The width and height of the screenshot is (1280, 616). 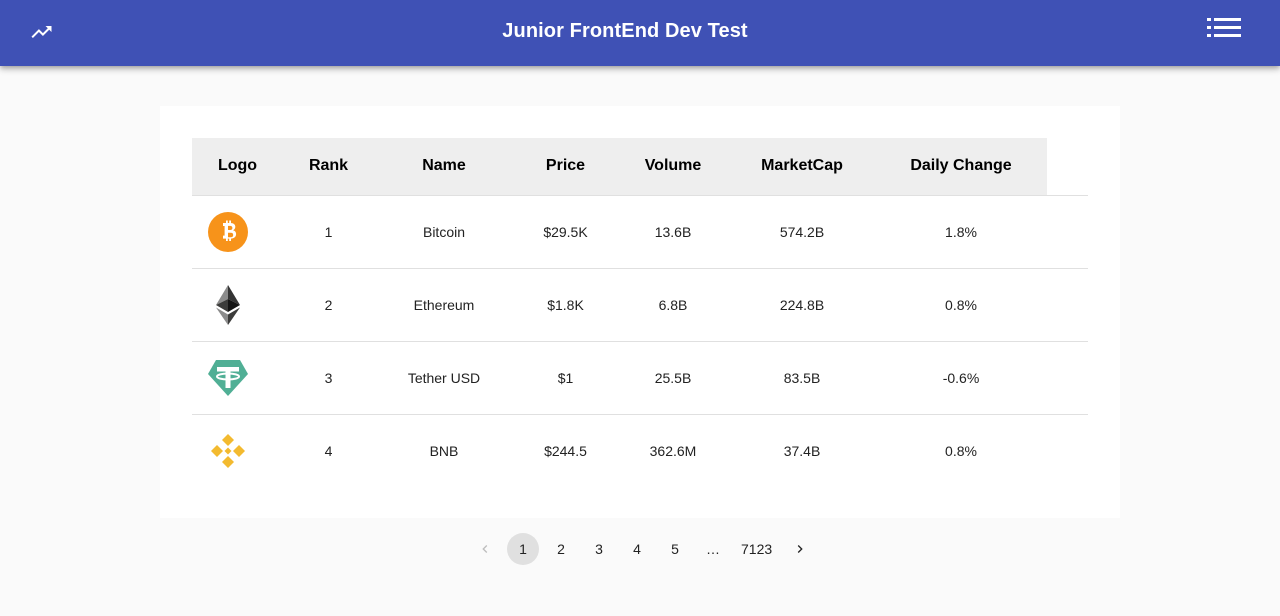 I want to click on volume-cell: 25.5B, so click(x=673, y=378).